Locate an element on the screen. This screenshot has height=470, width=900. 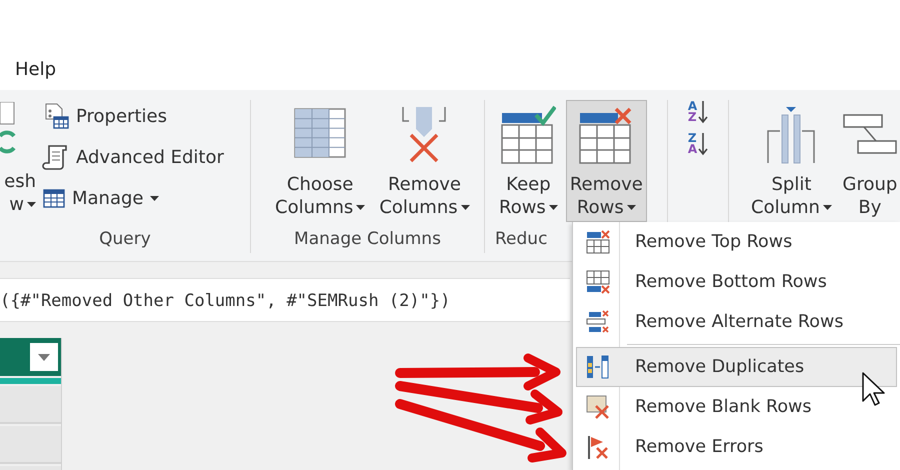
blank-rows-delete-icon is located at coordinates (598, 407).